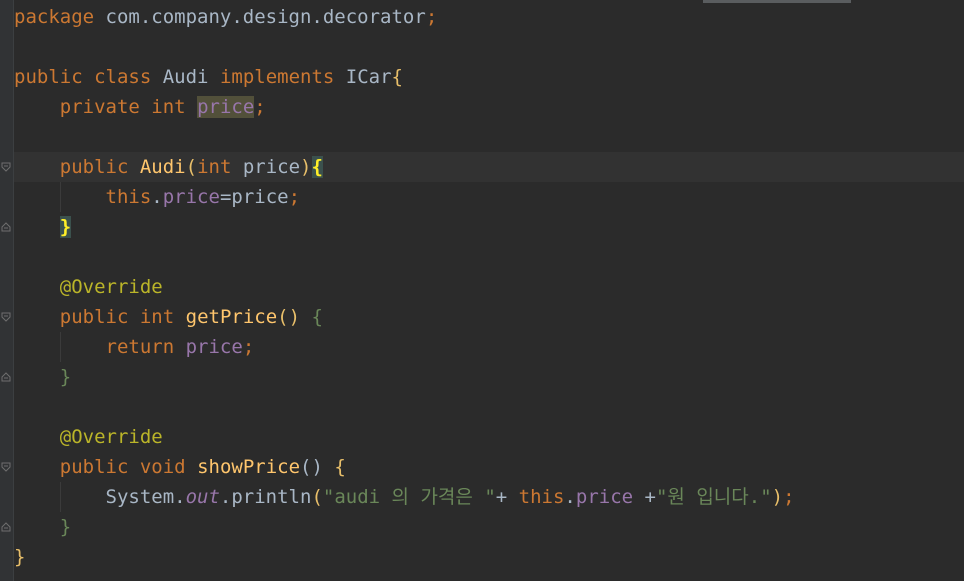 This screenshot has height=581, width=964. Describe the element at coordinates (100, 497) in the screenshot. I see `code-token: System.` at that location.